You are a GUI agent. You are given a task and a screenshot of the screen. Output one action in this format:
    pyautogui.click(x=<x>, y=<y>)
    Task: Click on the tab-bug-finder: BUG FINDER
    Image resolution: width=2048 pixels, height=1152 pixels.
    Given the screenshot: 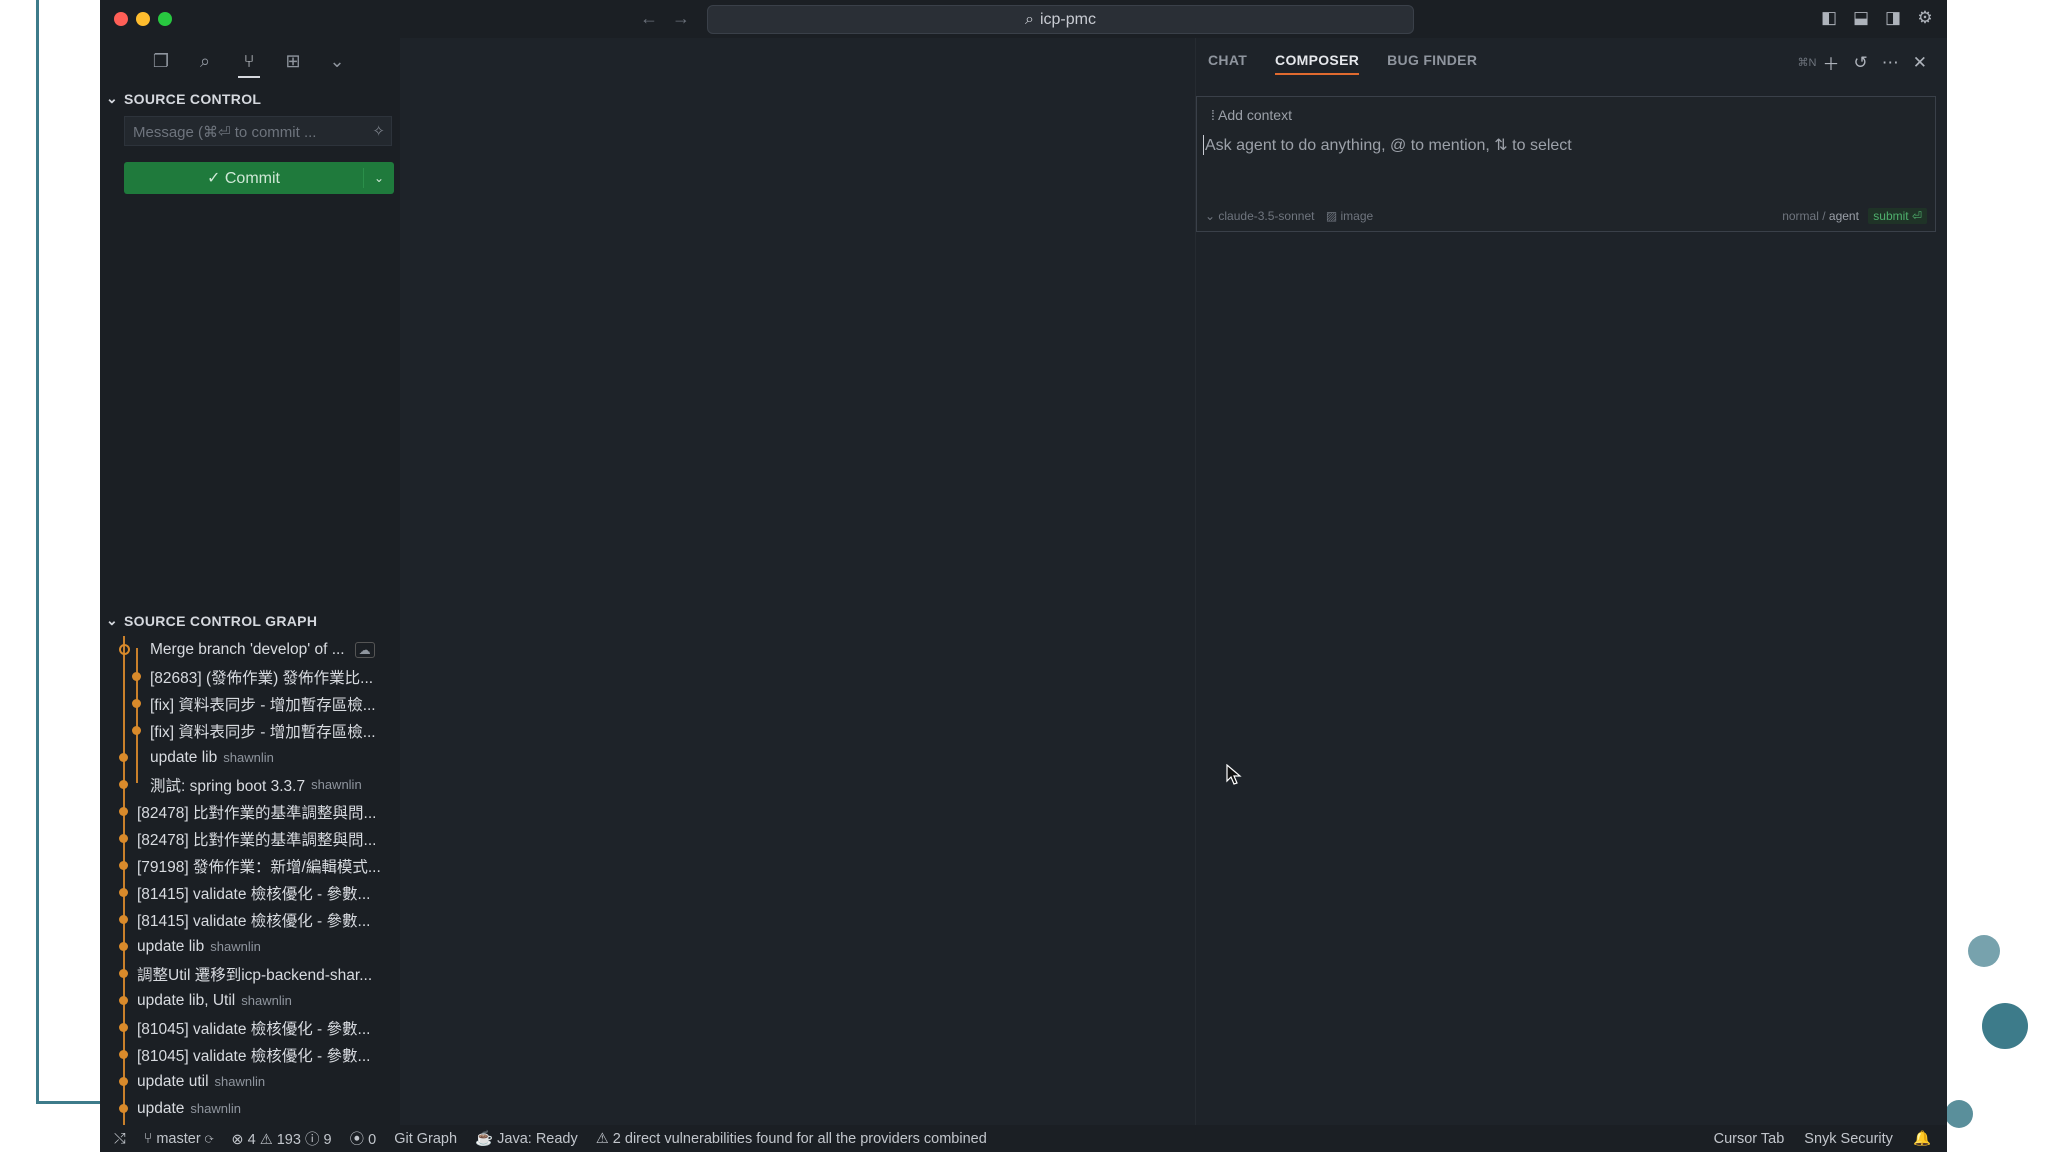 What is the action you would take?
    pyautogui.click(x=1432, y=63)
    